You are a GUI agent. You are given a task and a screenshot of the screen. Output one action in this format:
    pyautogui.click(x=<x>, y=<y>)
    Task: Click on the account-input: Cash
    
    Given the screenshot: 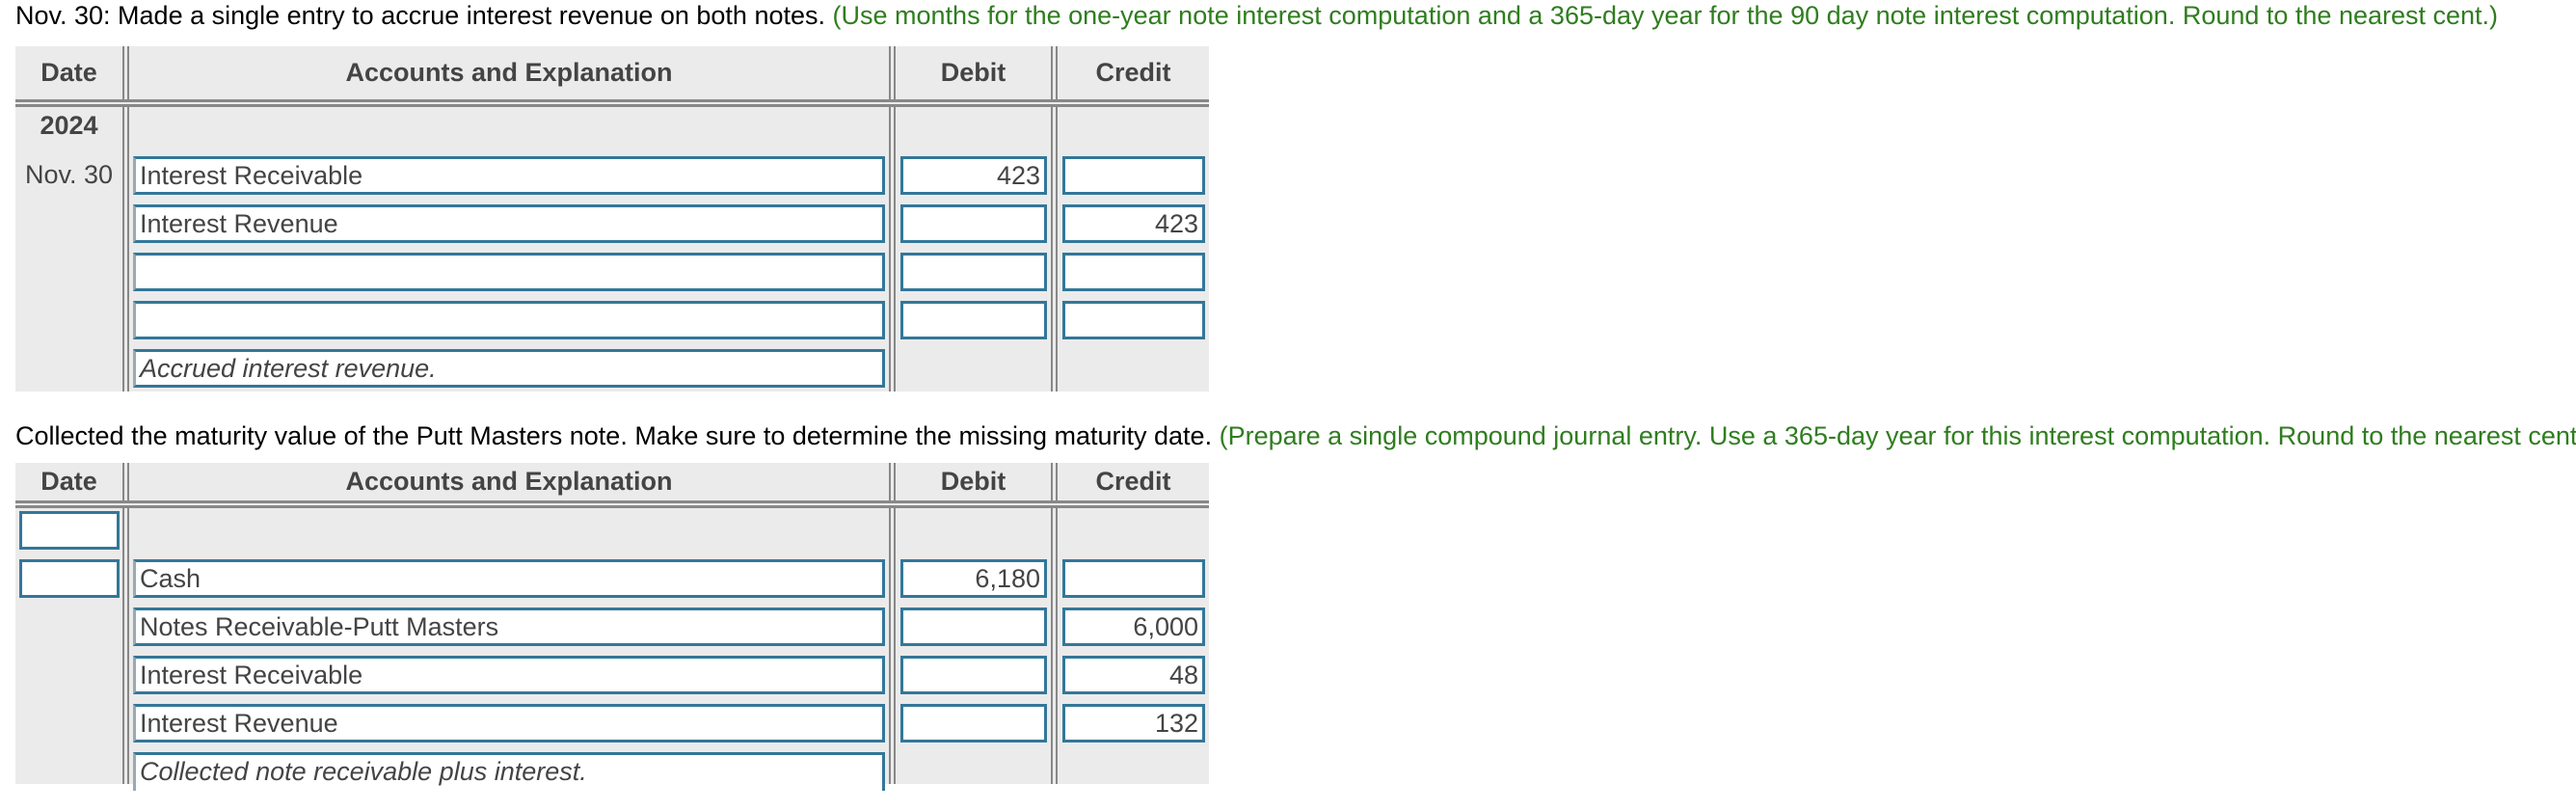 What is the action you would take?
    pyautogui.click(x=509, y=578)
    